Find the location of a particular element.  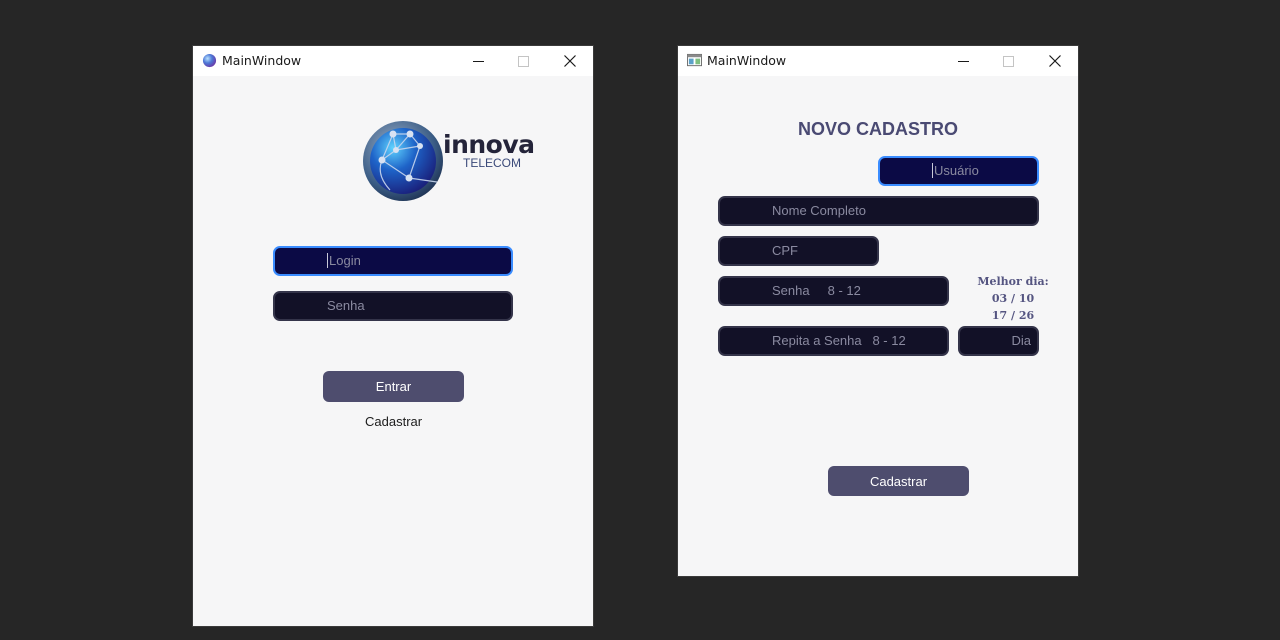

cpf-placeholder: CPF is located at coordinates (785, 250).